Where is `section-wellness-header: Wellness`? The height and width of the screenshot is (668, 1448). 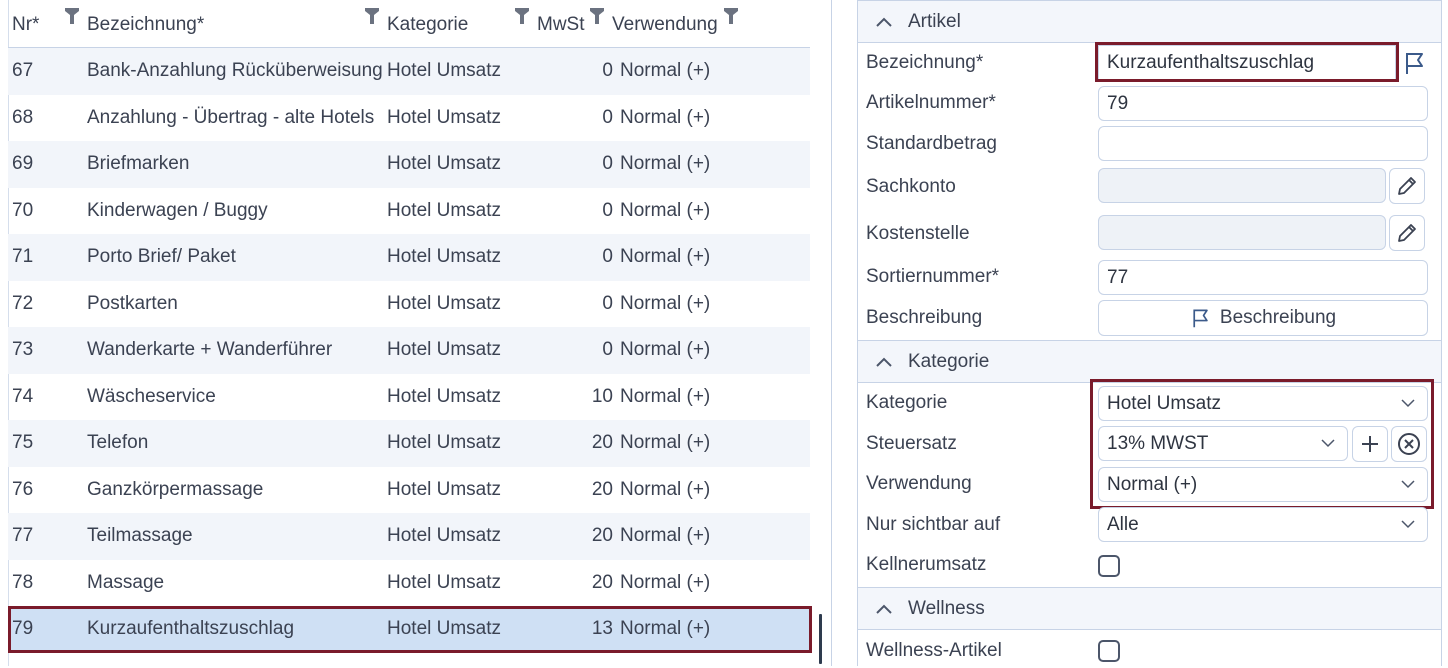
section-wellness-header: Wellness is located at coordinates (1149, 608).